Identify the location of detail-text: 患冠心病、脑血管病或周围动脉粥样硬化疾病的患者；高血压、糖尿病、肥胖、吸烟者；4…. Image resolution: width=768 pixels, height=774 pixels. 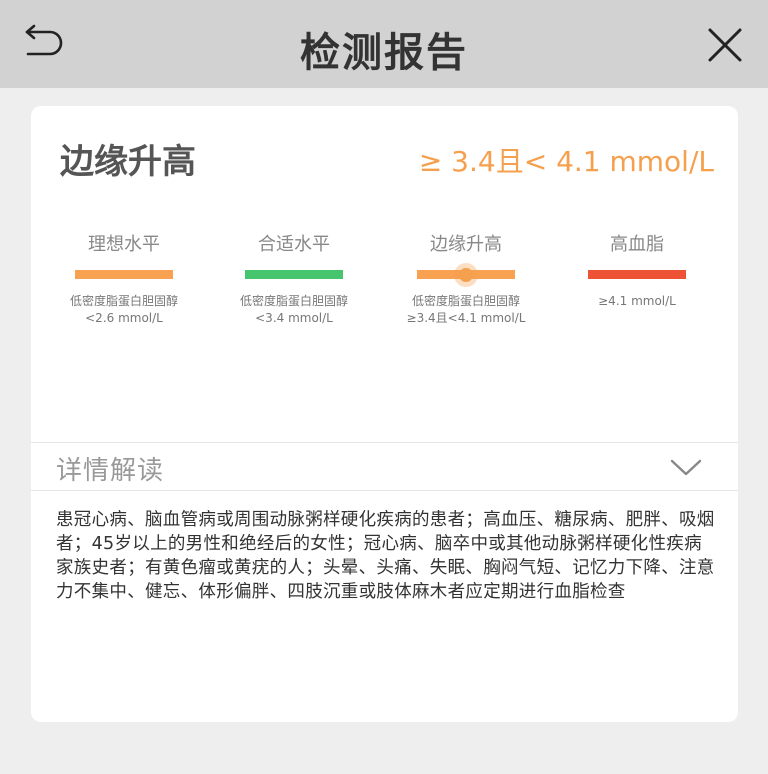
(385, 556).